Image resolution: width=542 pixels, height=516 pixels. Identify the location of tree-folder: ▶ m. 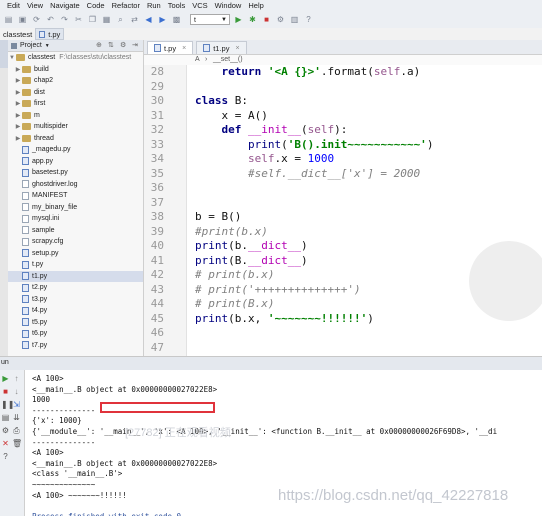
(75, 116).